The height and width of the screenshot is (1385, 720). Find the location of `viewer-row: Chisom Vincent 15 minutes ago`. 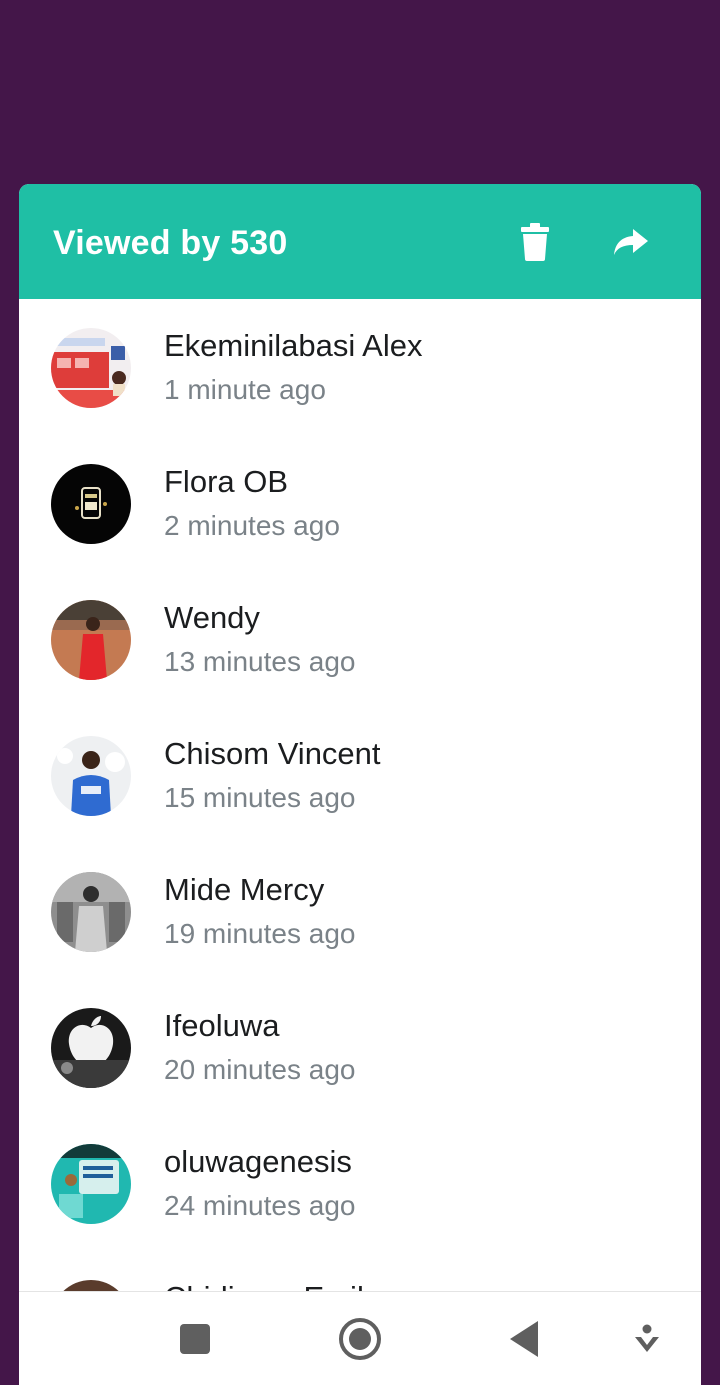

viewer-row: Chisom Vincent 15 minutes ago is located at coordinates (360, 775).